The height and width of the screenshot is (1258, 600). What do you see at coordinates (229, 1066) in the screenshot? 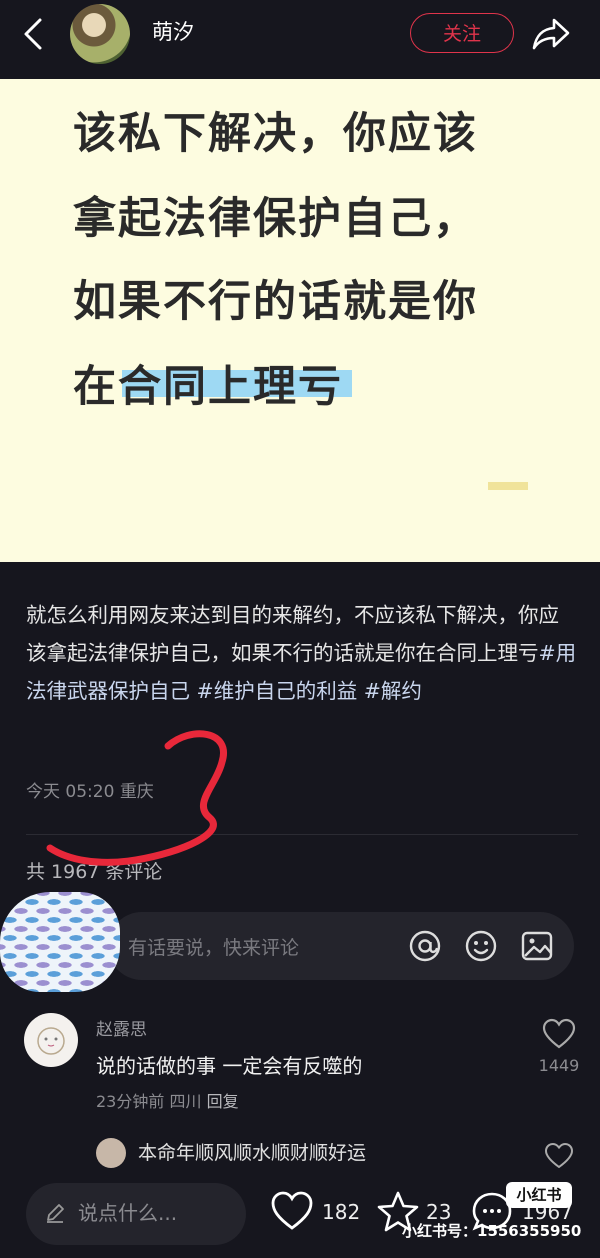
I see `comment-text: 说的话做的事 一定会有反噬的` at bounding box center [229, 1066].